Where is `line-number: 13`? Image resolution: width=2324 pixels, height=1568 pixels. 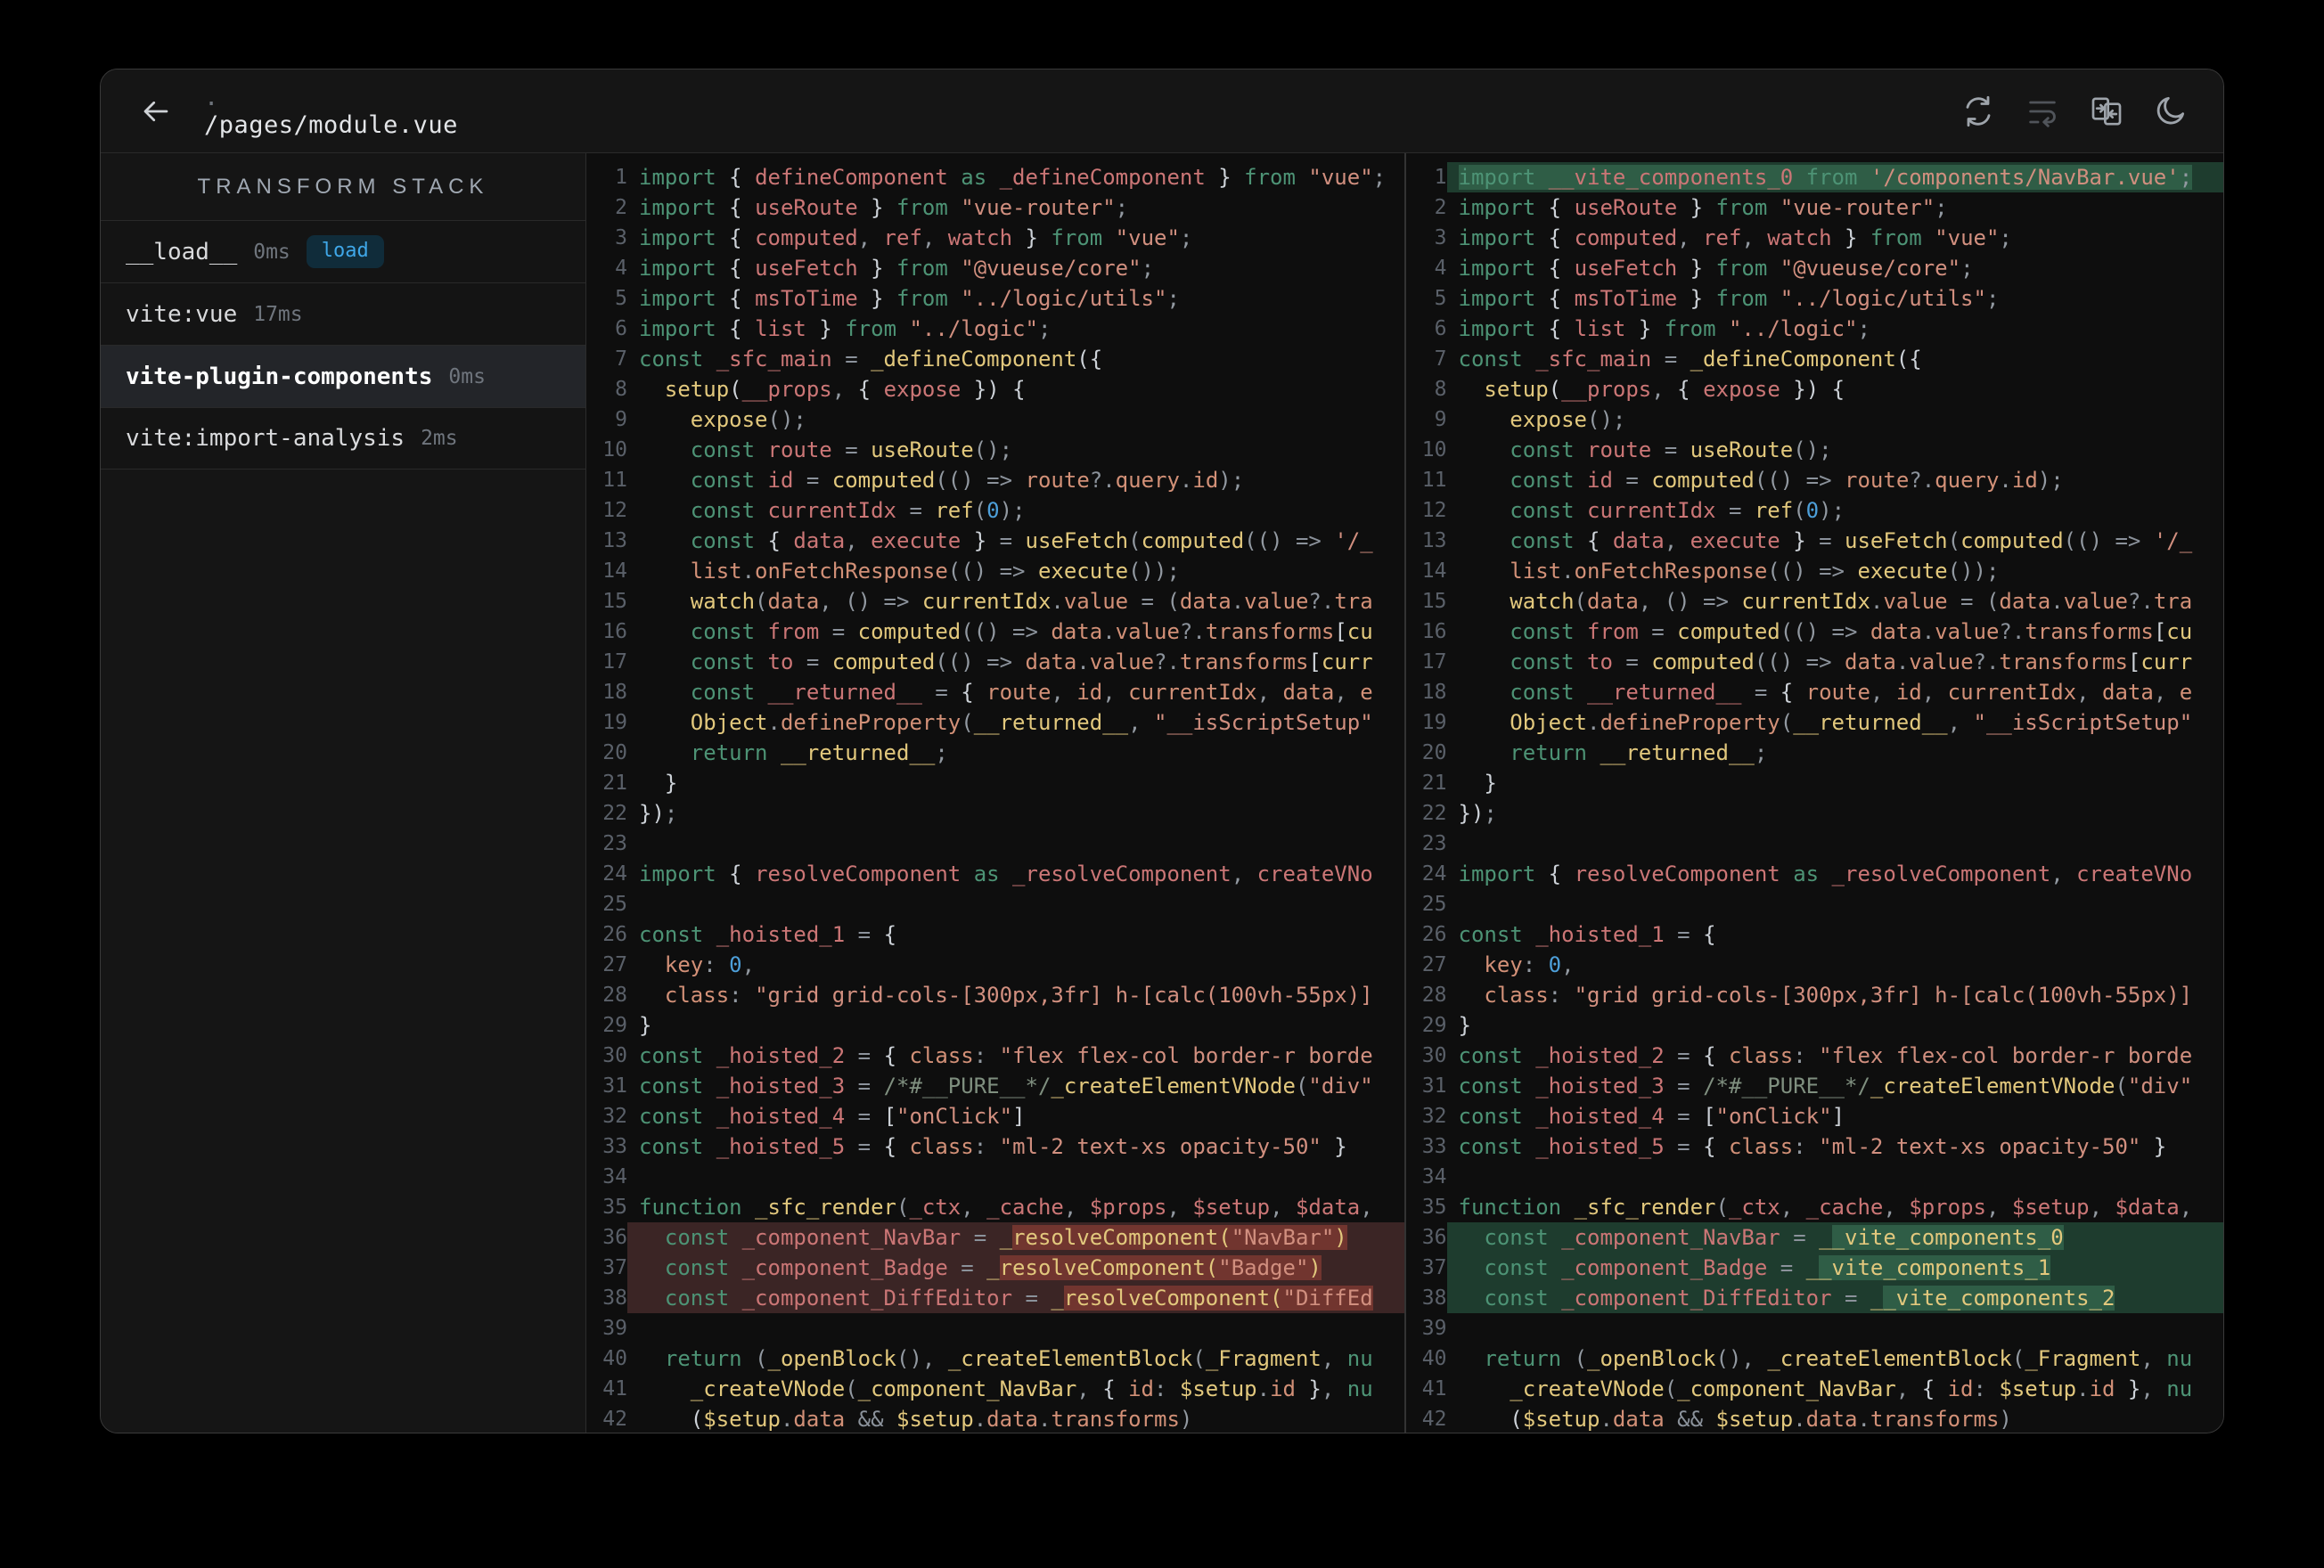
line-number: 13 is located at coordinates (614, 540).